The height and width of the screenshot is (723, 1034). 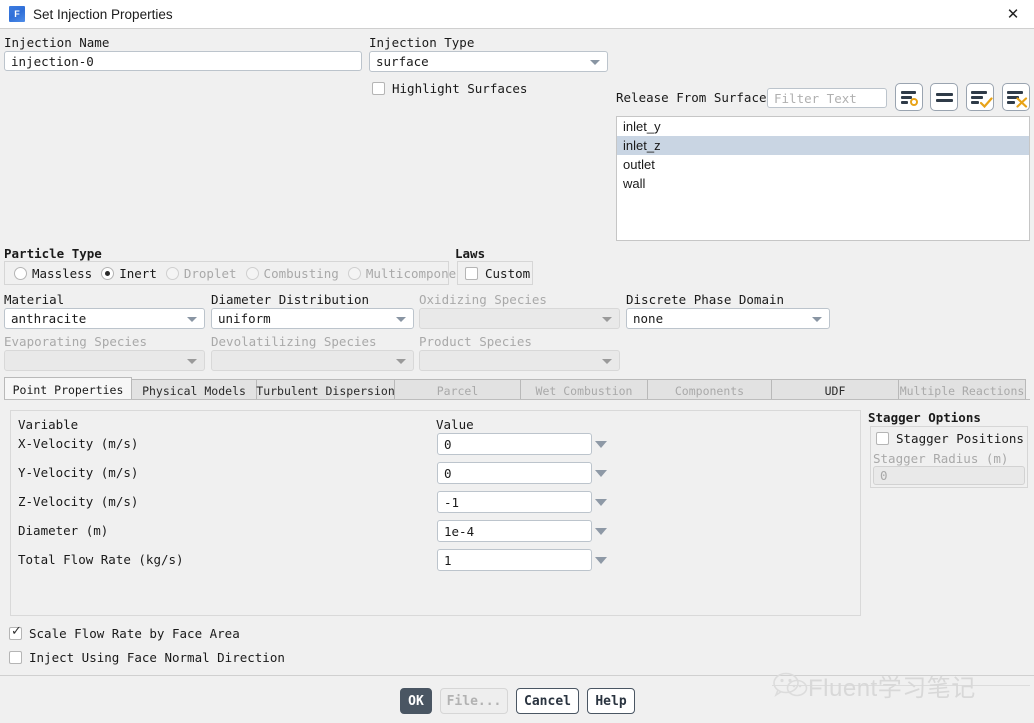 I want to click on value-input-z-velocity: -1, so click(x=514, y=502).